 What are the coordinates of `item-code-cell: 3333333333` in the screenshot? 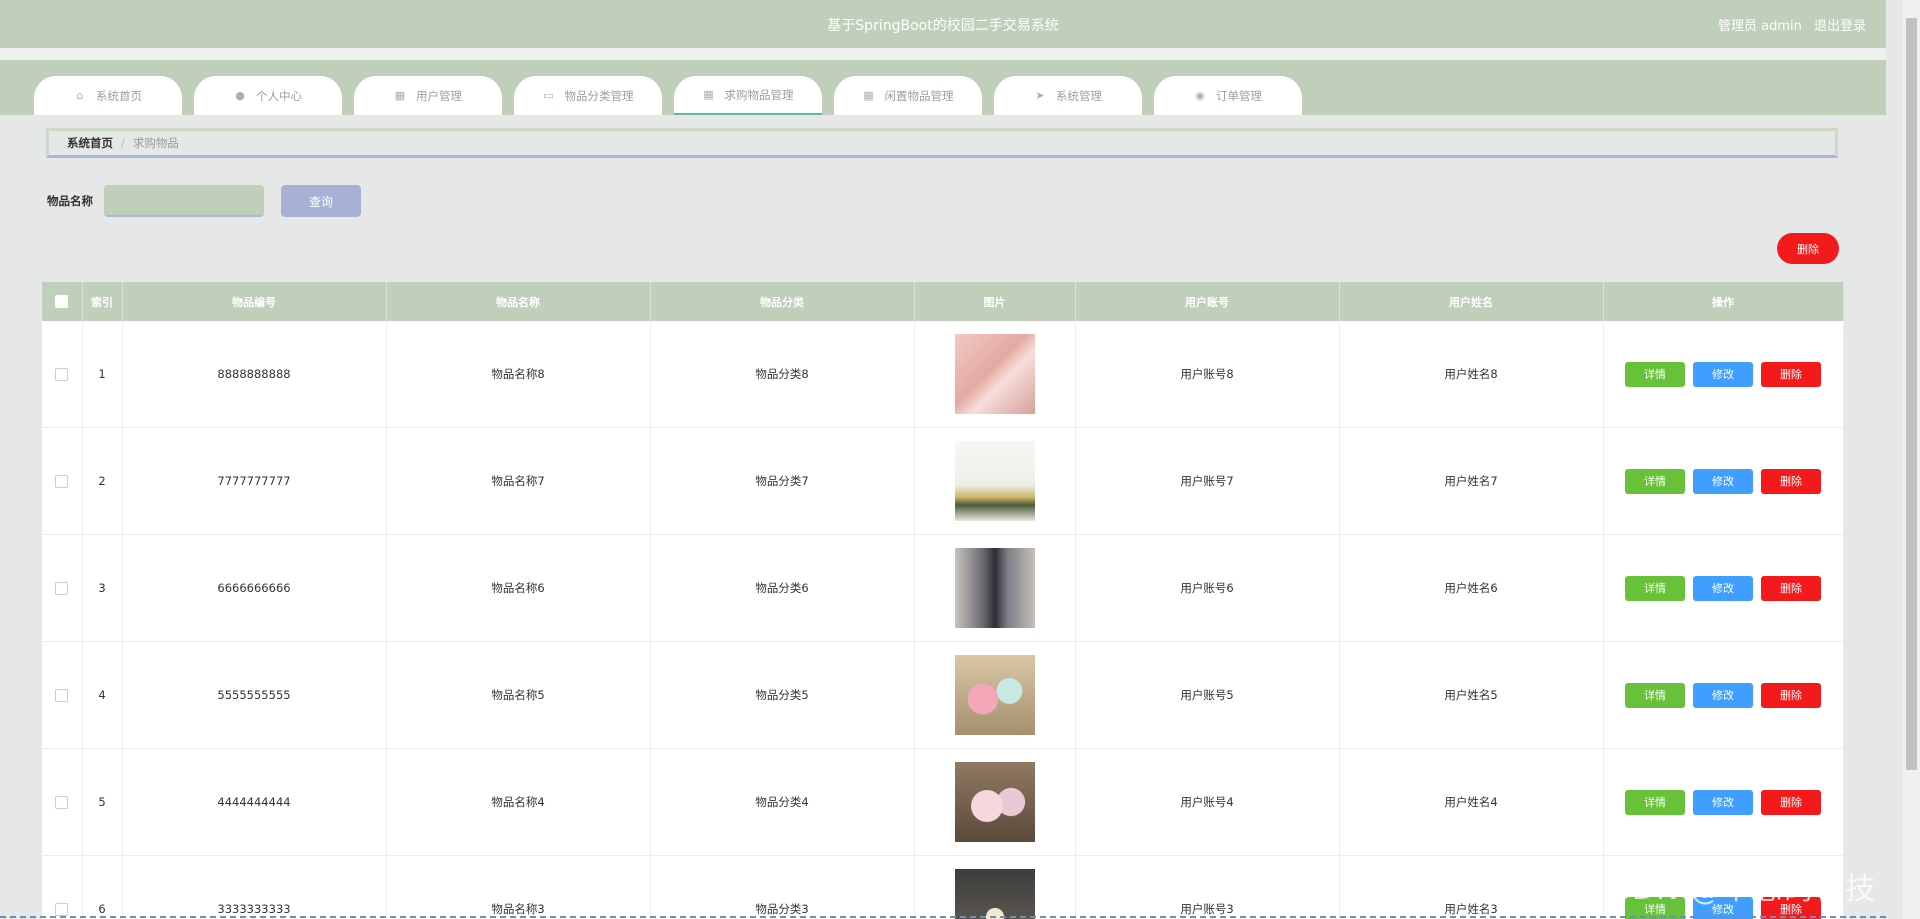 It's located at (254, 887).